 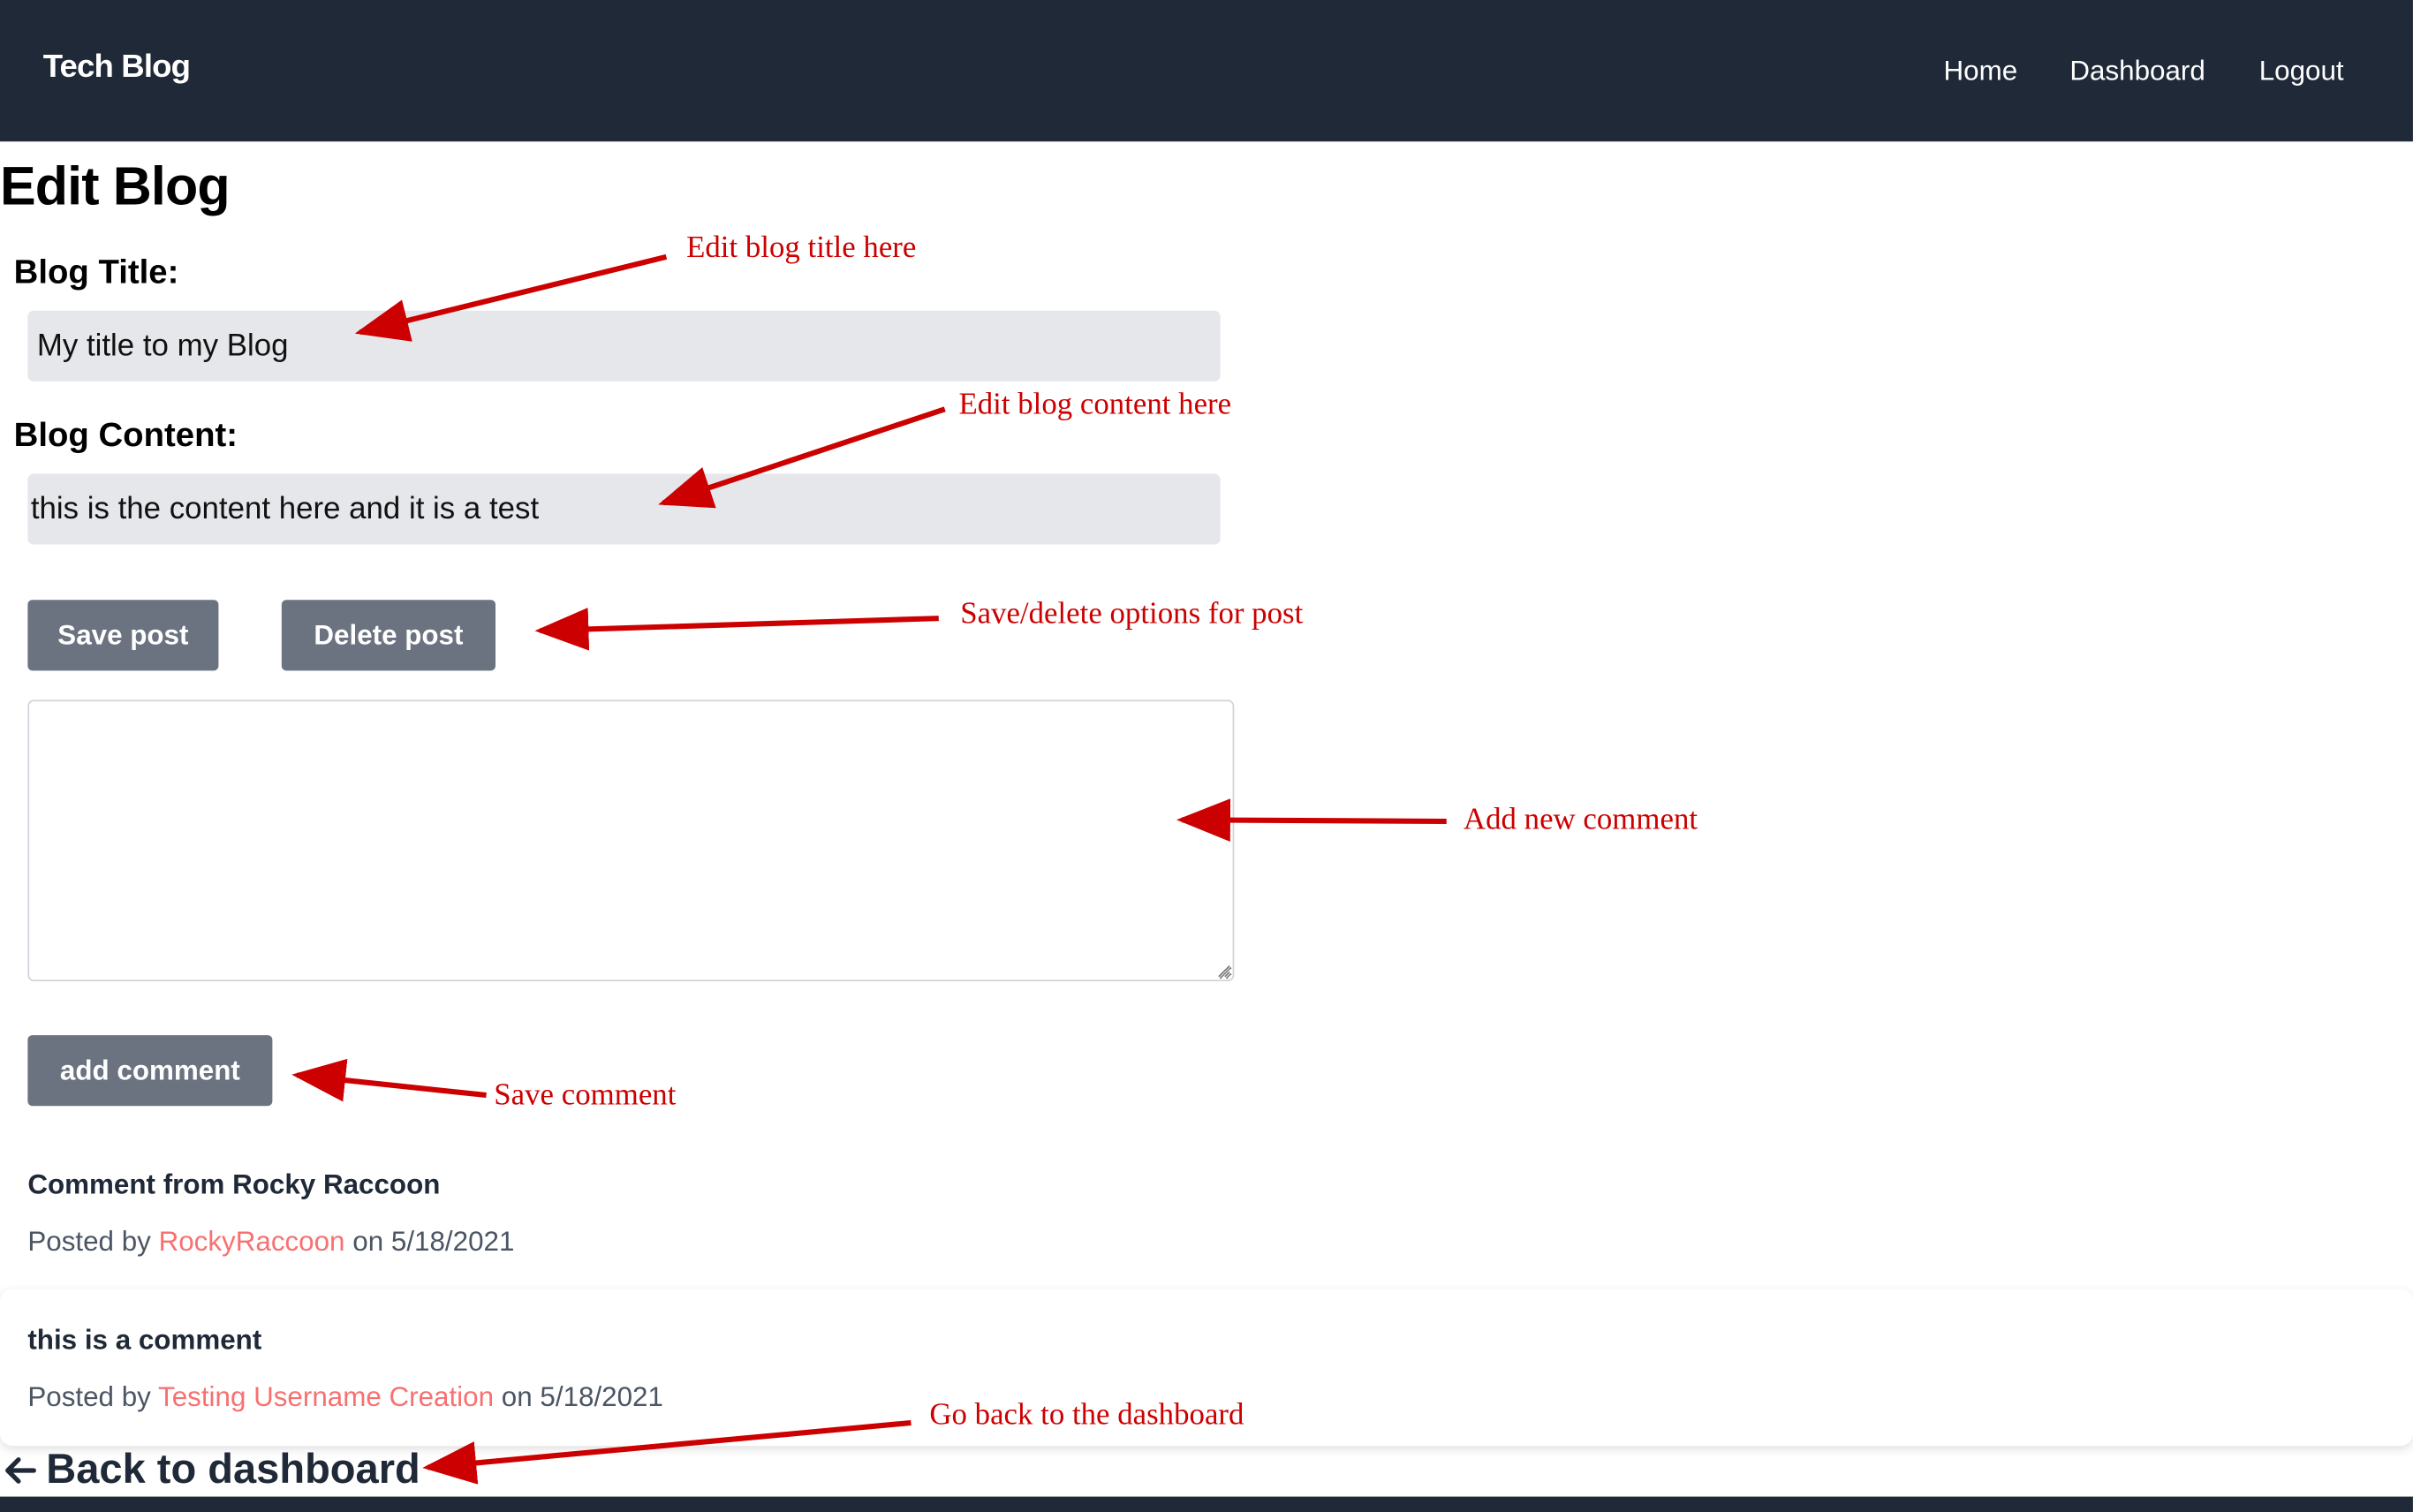 What do you see at coordinates (389, 1080) in the screenshot?
I see `arrow-save-comment` at bounding box center [389, 1080].